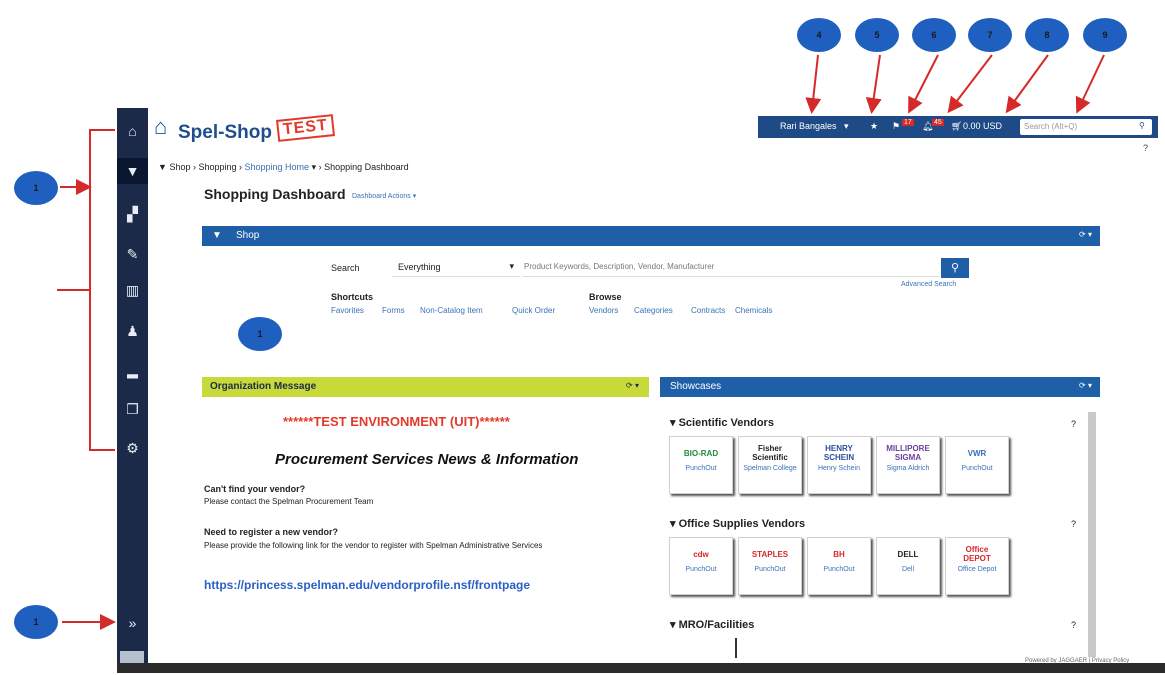  I want to click on collapse-icon: », so click(132, 623).